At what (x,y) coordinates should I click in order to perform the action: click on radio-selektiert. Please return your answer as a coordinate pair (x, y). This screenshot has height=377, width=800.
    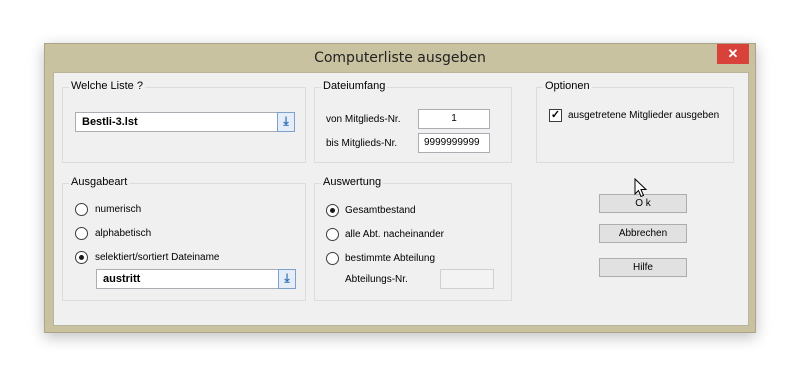
    Looking at the image, I should click on (81, 257).